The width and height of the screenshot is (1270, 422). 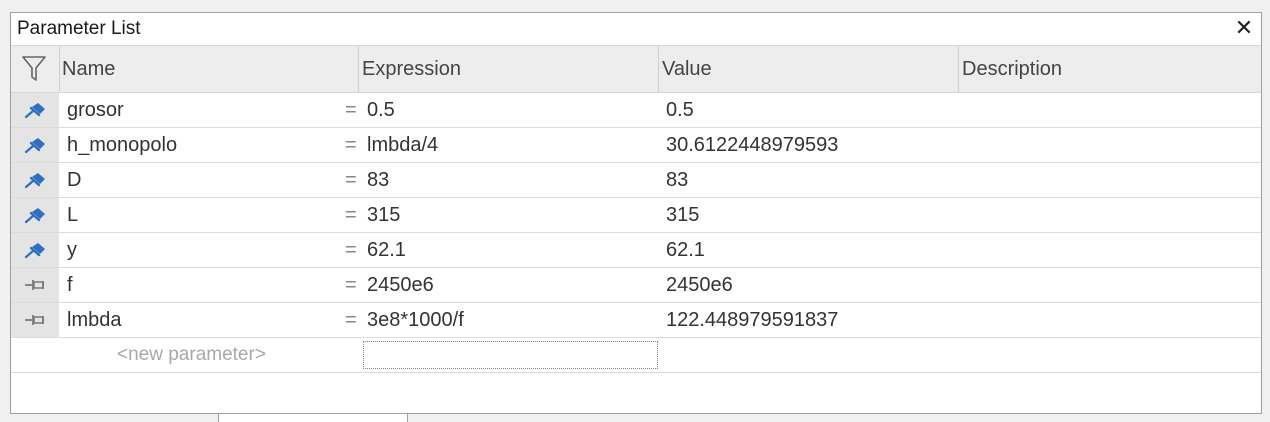 What do you see at coordinates (509, 69) in the screenshot?
I see `column-header-expression: Expression` at bounding box center [509, 69].